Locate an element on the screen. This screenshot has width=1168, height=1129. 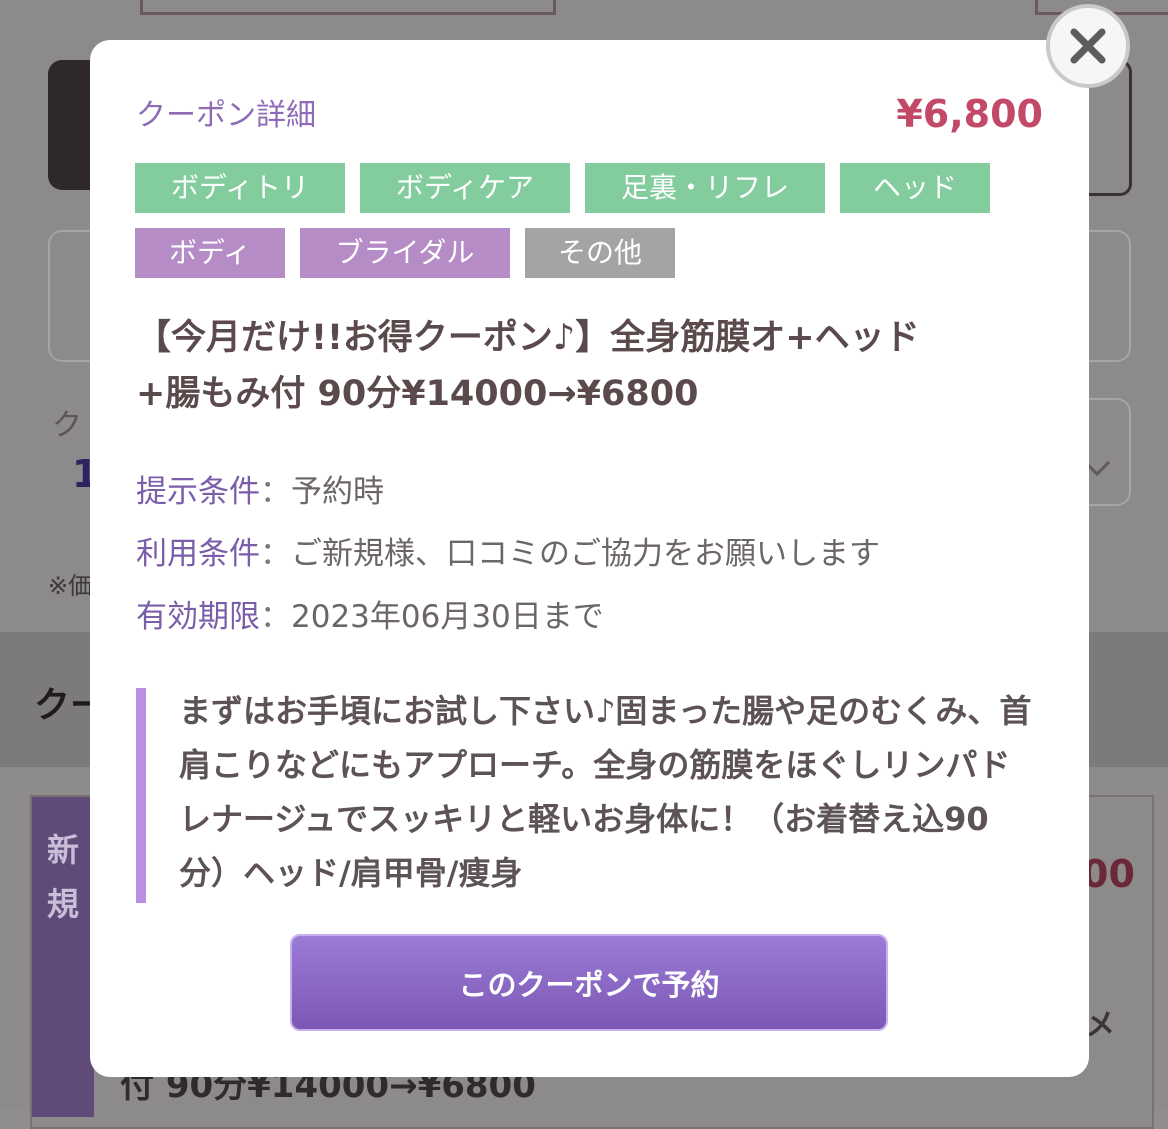
condition-value: ご新規様、口コミのご協力をお願いします is located at coordinates (585, 554).